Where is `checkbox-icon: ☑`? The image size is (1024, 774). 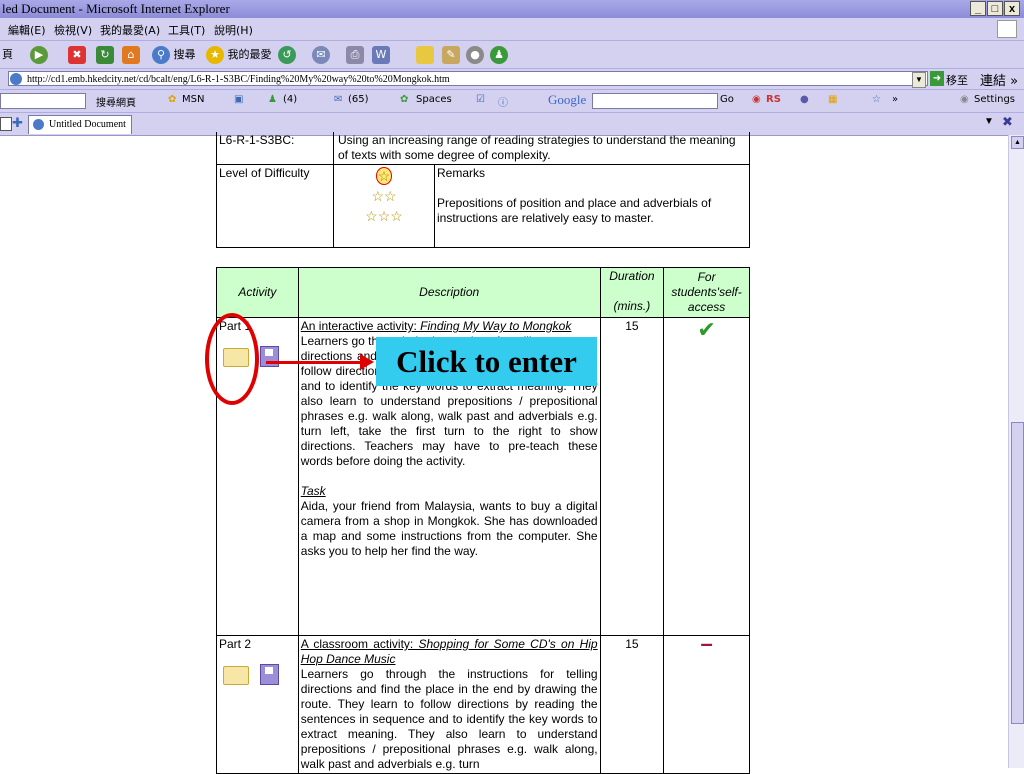
checkbox-icon: ☑ is located at coordinates (480, 99).